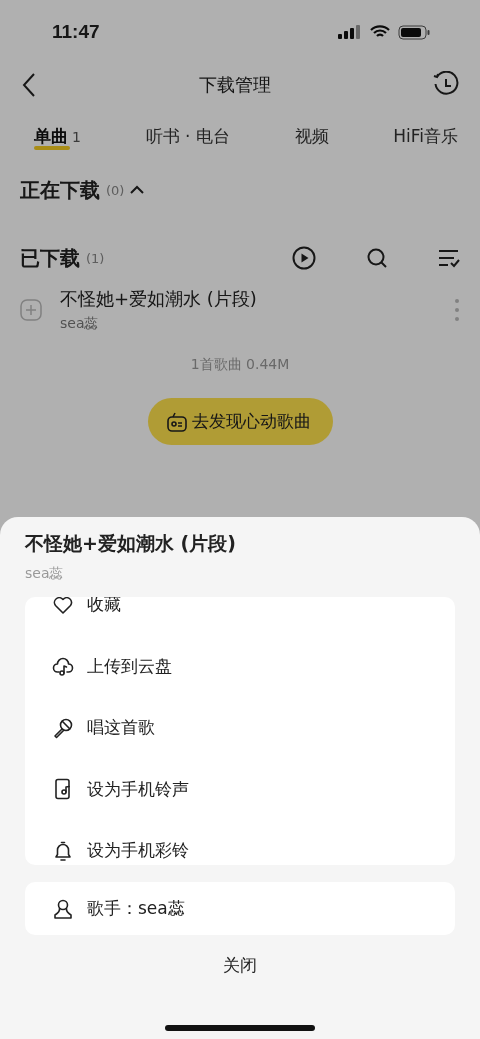  Describe the element at coordinates (115, 190) in the screenshot. I see `section-count: (0)` at that location.